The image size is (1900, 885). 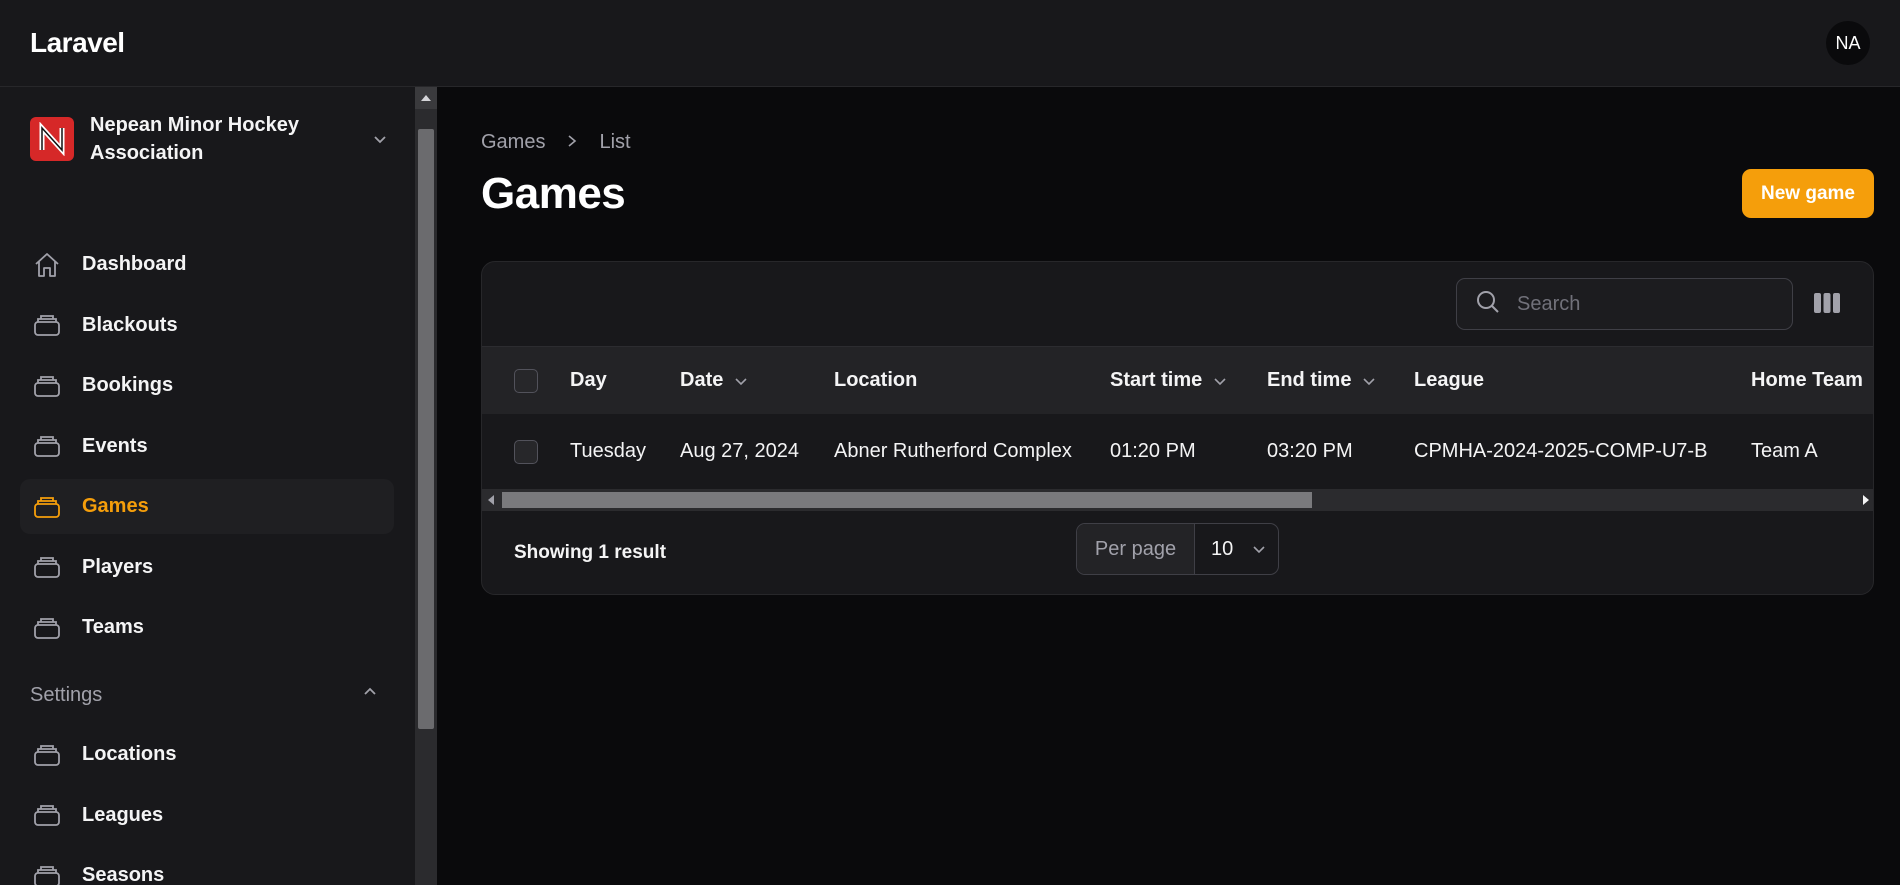 I want to click on per-page-select: Per page 10, so click(x=1177, y=549).